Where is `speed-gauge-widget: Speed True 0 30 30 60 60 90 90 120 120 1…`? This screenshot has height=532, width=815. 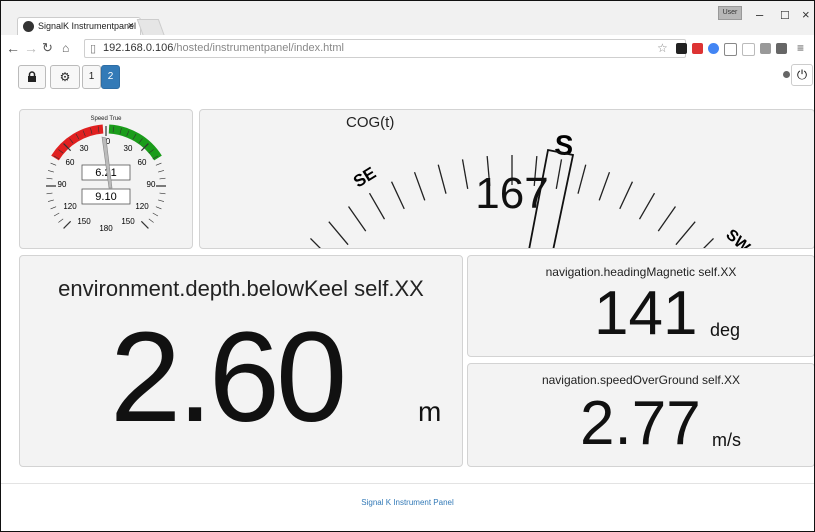 speed-gauge-widget: Speed True 0 30 30 60 60 90 90 120 120 1… is located at coordinates (106, 179).